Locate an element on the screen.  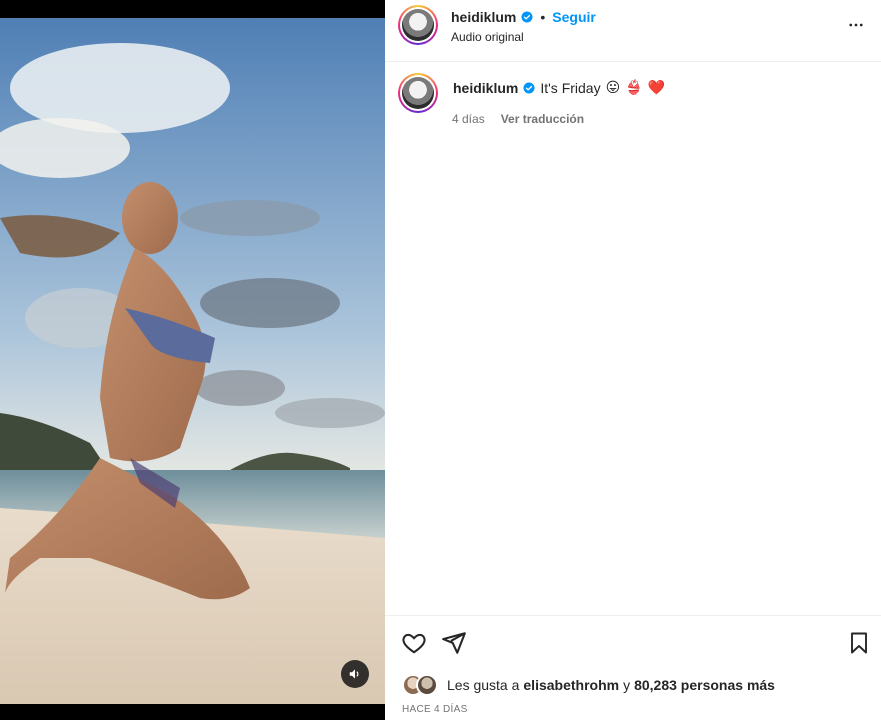
post-header: heidiklum • Seguir Audio original is located at coordinates (633, 31).